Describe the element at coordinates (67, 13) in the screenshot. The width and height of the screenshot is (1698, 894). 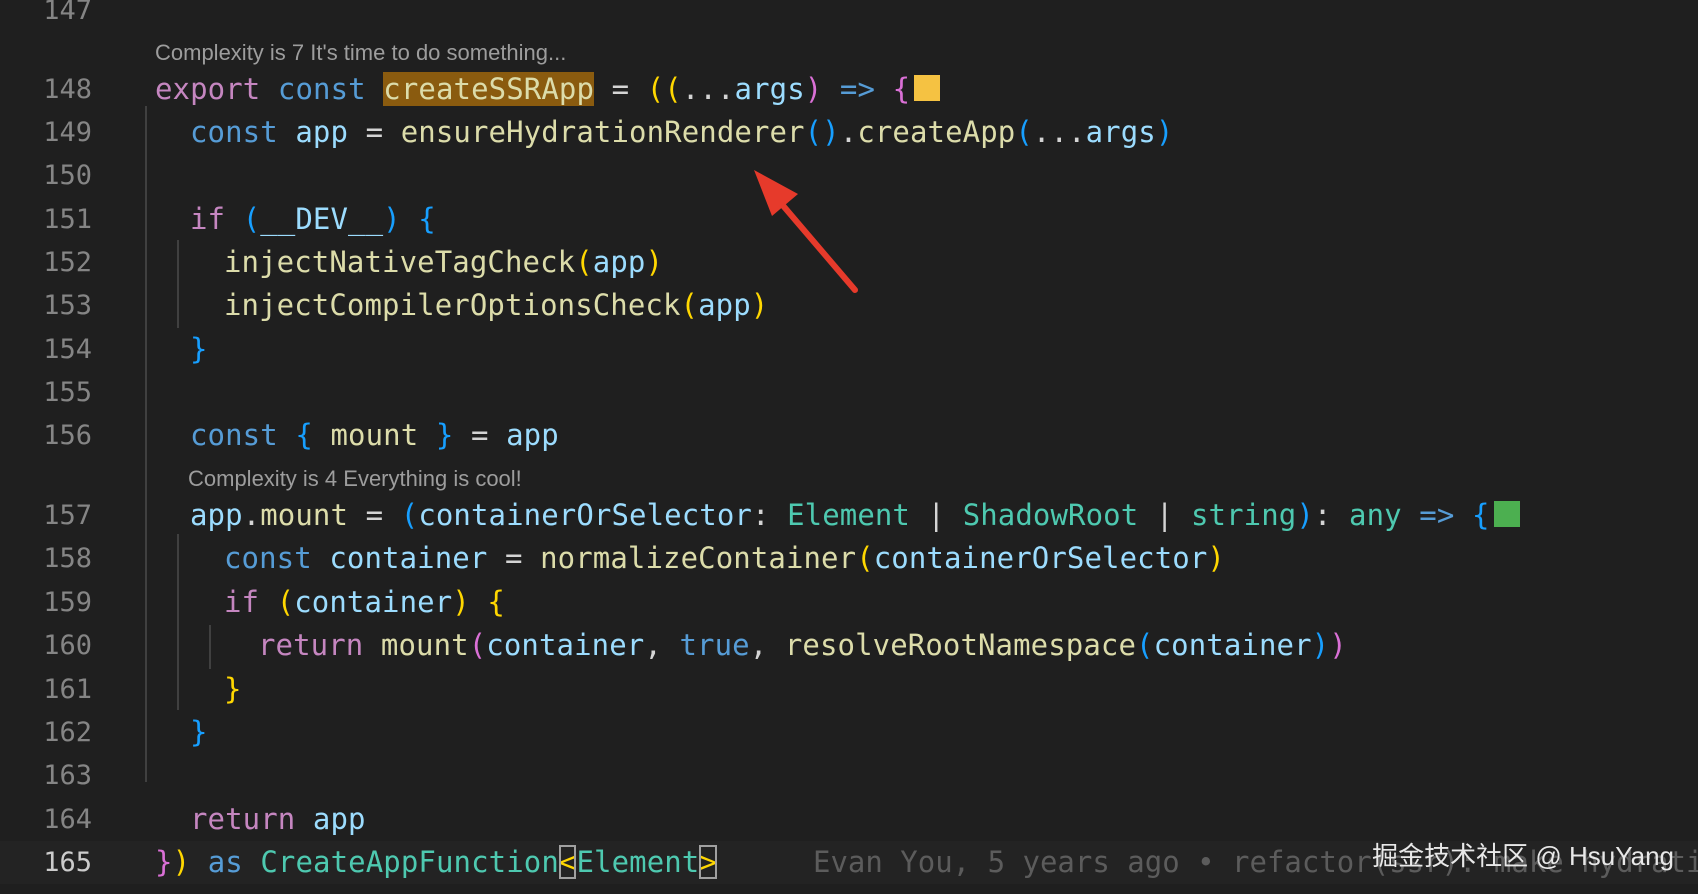
I see `line-number: 147` at that location.